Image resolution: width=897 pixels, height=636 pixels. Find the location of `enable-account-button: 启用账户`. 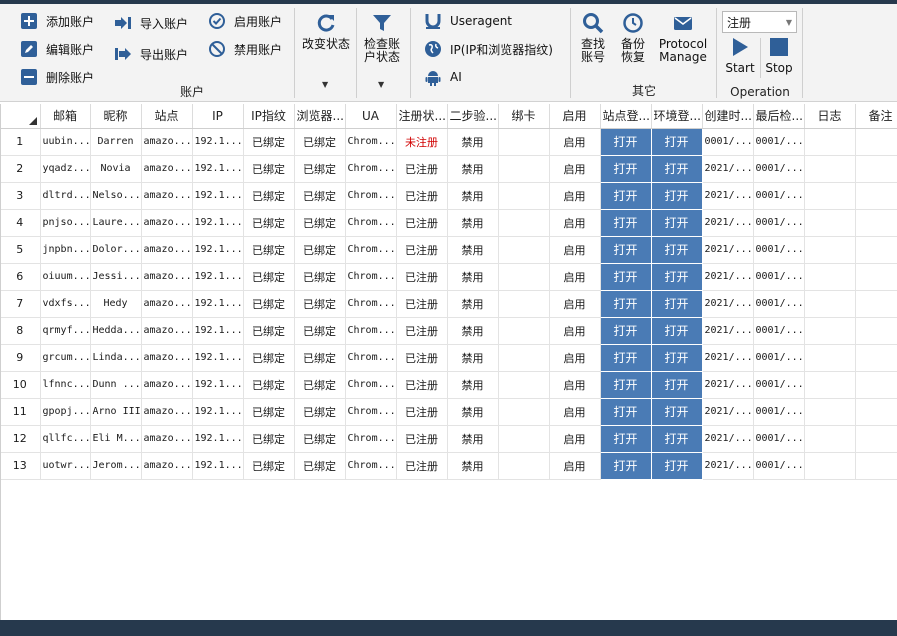

enable-account-button: 启用账户 is located at coordinates (245, 21).